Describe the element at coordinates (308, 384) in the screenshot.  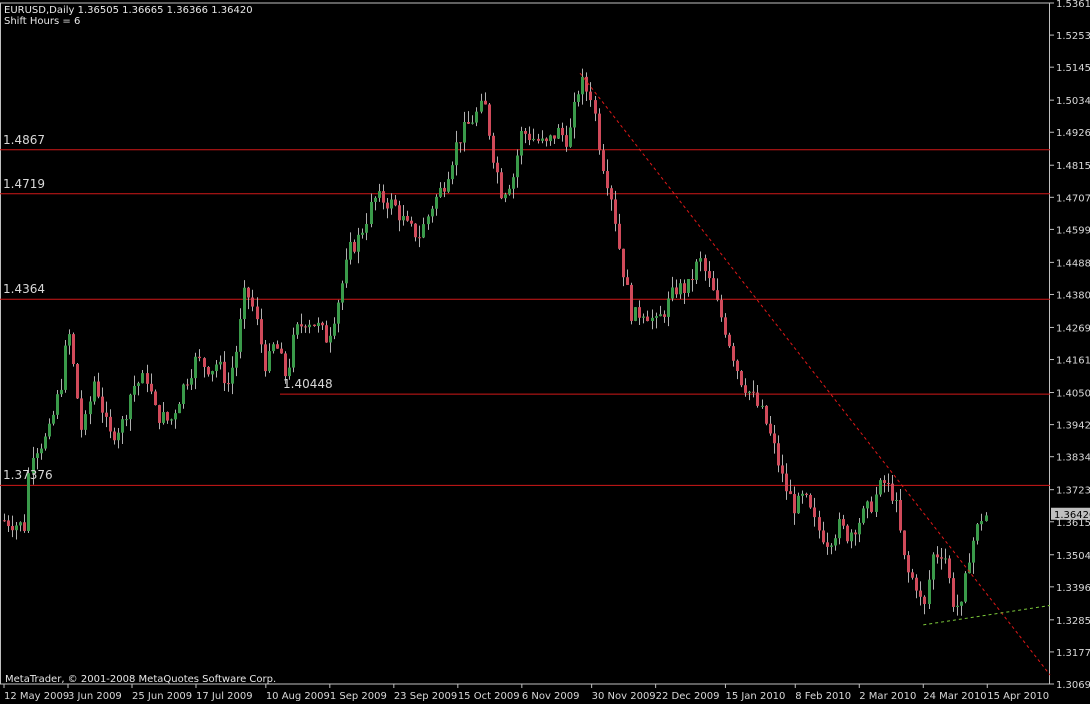
I see `level-label: 1.40448` at that location.